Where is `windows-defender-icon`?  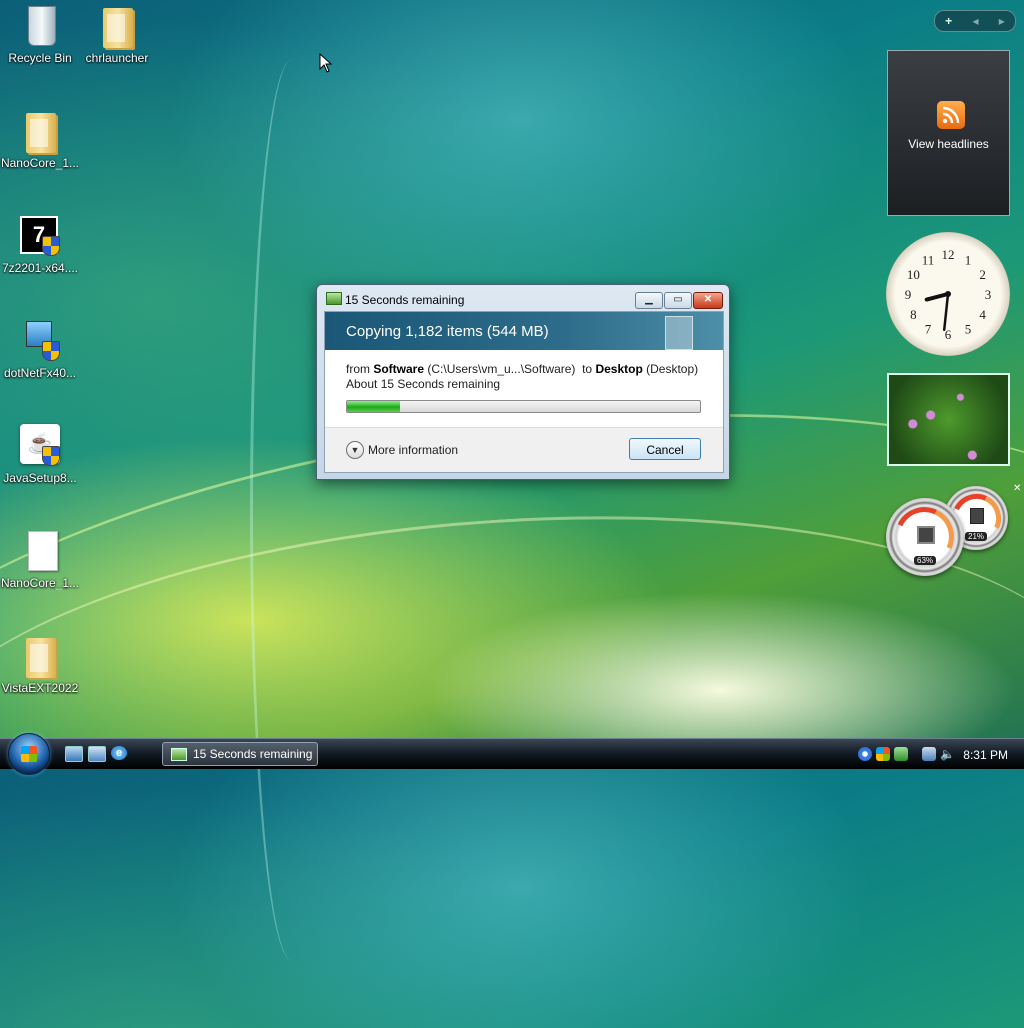
windows-defender-icon is located at coordinates (901, 754).